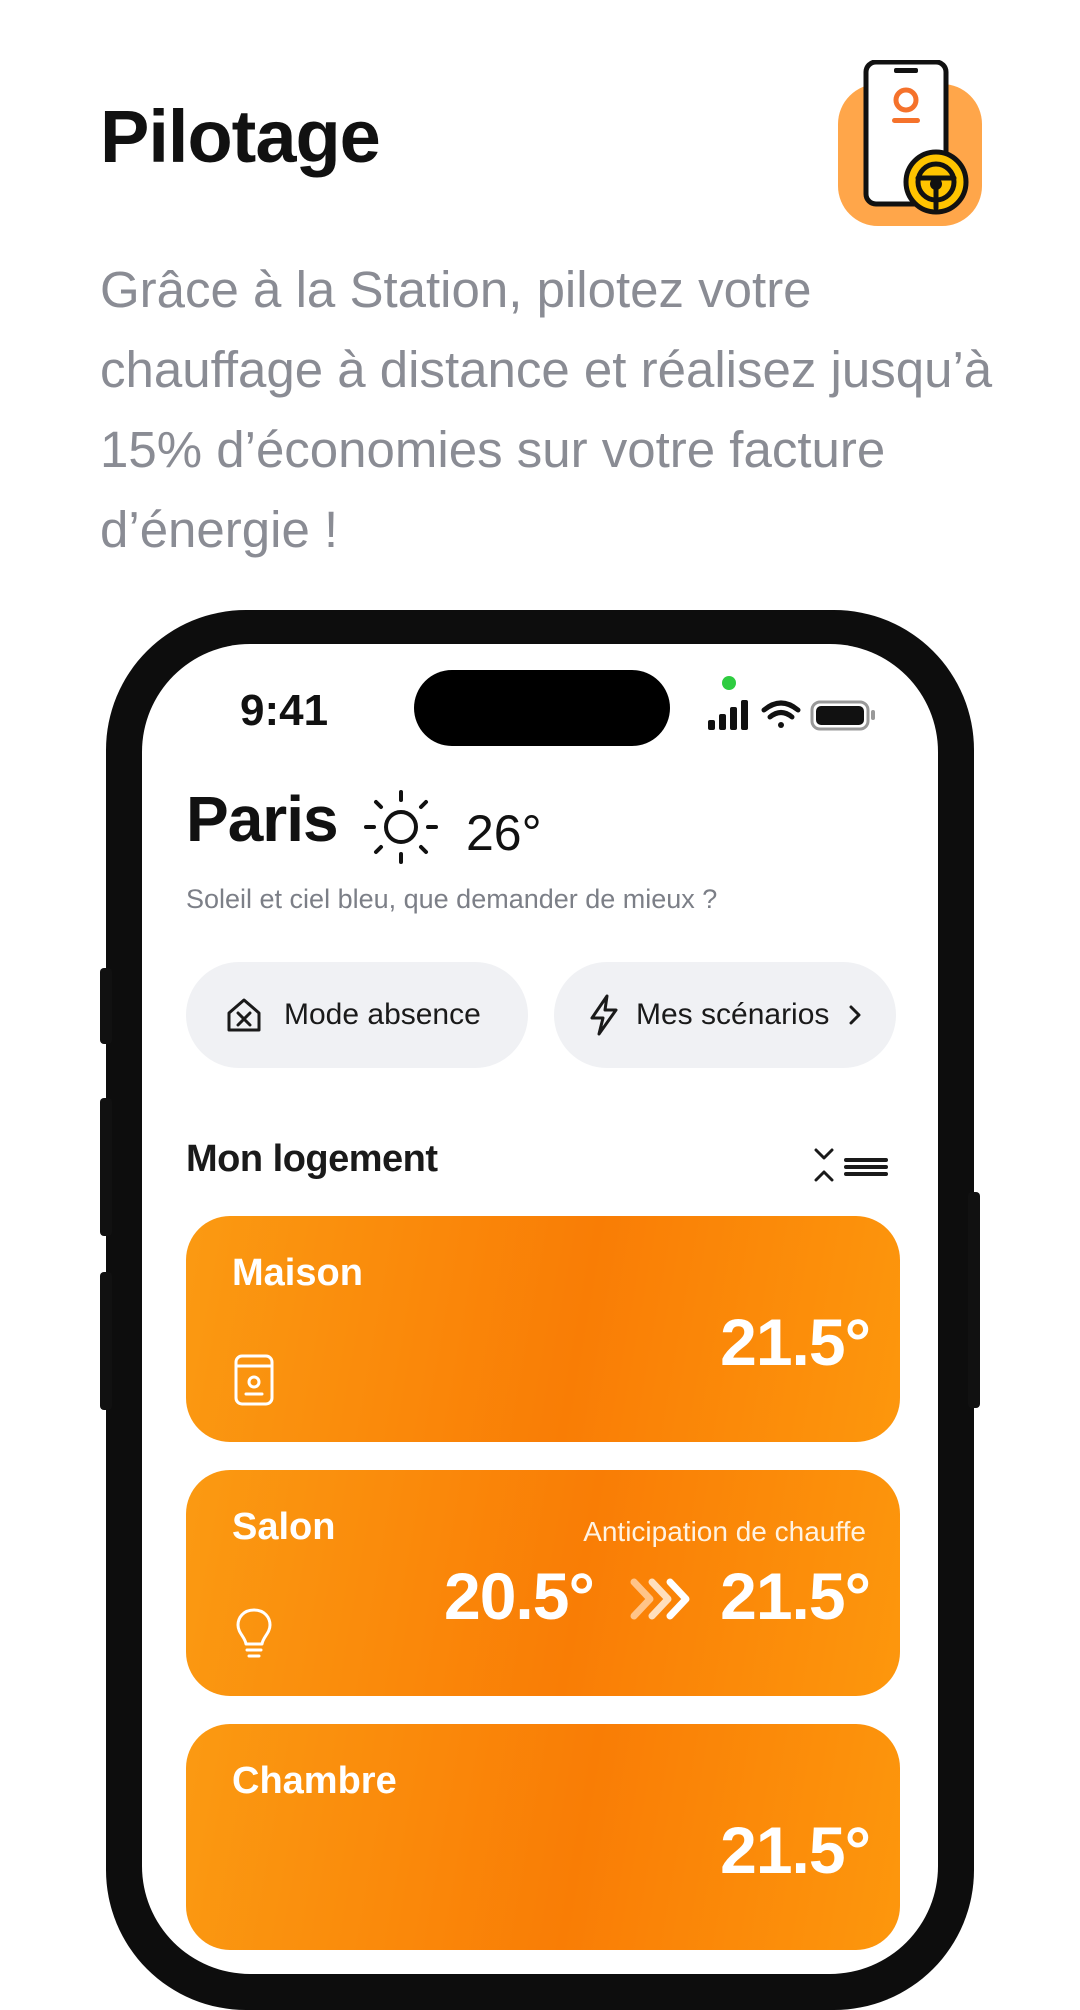  What do you see at coordinates (312, 1159) in the screenshot?
I see `section-title: Mon logement` at bounding box center [312, 1159].